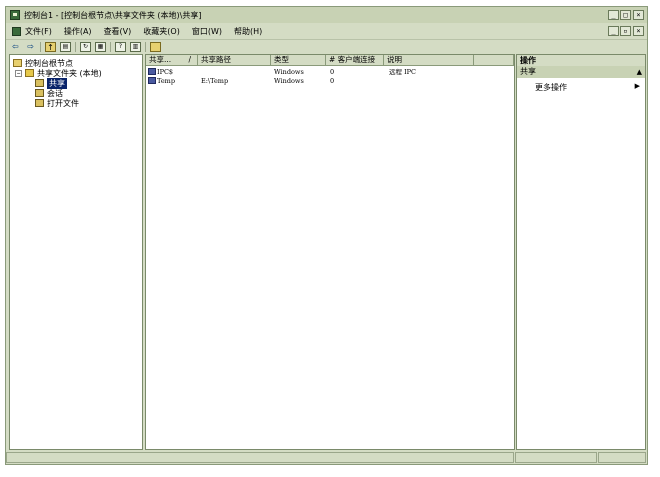 This screenshot has width=660, height=477. I want to click on menu-window: 窗口(W), so click(207, 31).